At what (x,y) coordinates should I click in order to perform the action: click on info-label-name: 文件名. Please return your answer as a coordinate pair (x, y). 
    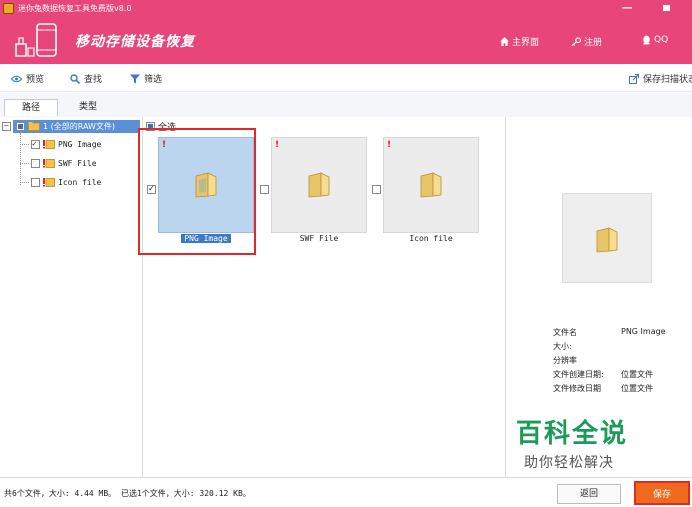
    Looking at the image, I should click on (565, 332).